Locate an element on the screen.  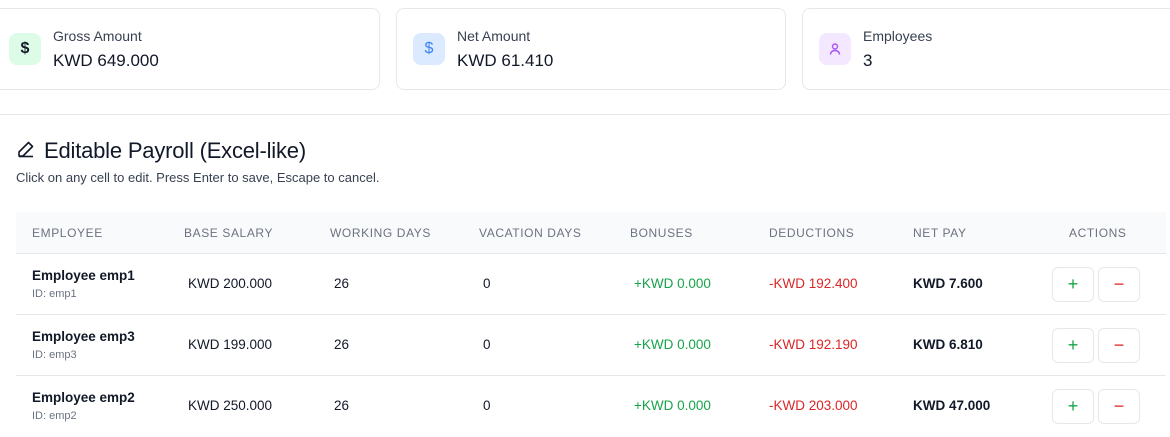
section-divider is located at coordinates (585, 114).